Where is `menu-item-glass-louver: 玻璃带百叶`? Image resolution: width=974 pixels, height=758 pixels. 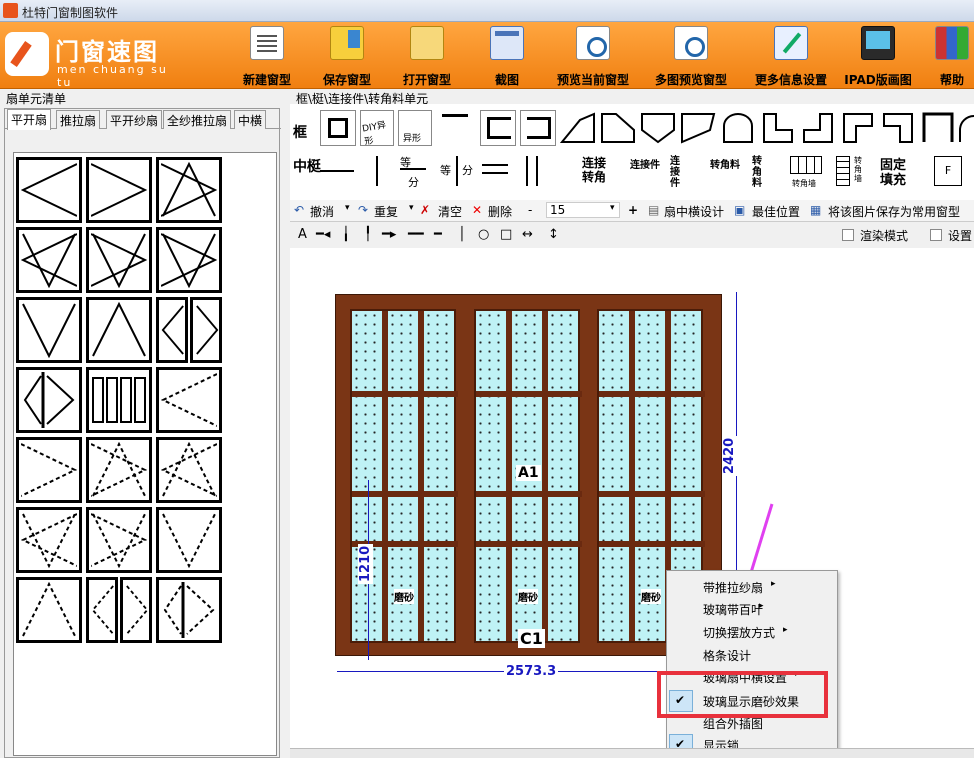
menu-item-glass-louver: 玻璃带百叶 is located at coordinates (733, 609).